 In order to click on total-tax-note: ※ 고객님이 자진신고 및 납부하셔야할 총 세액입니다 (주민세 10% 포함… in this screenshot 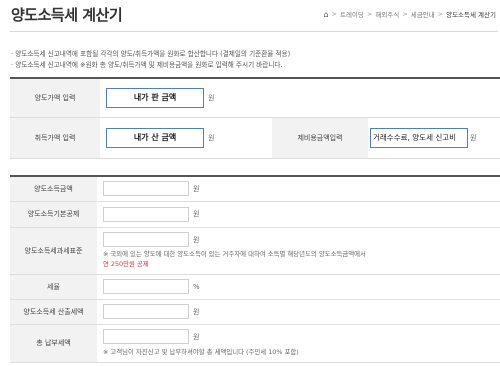, I will do `click(201, 352)`.